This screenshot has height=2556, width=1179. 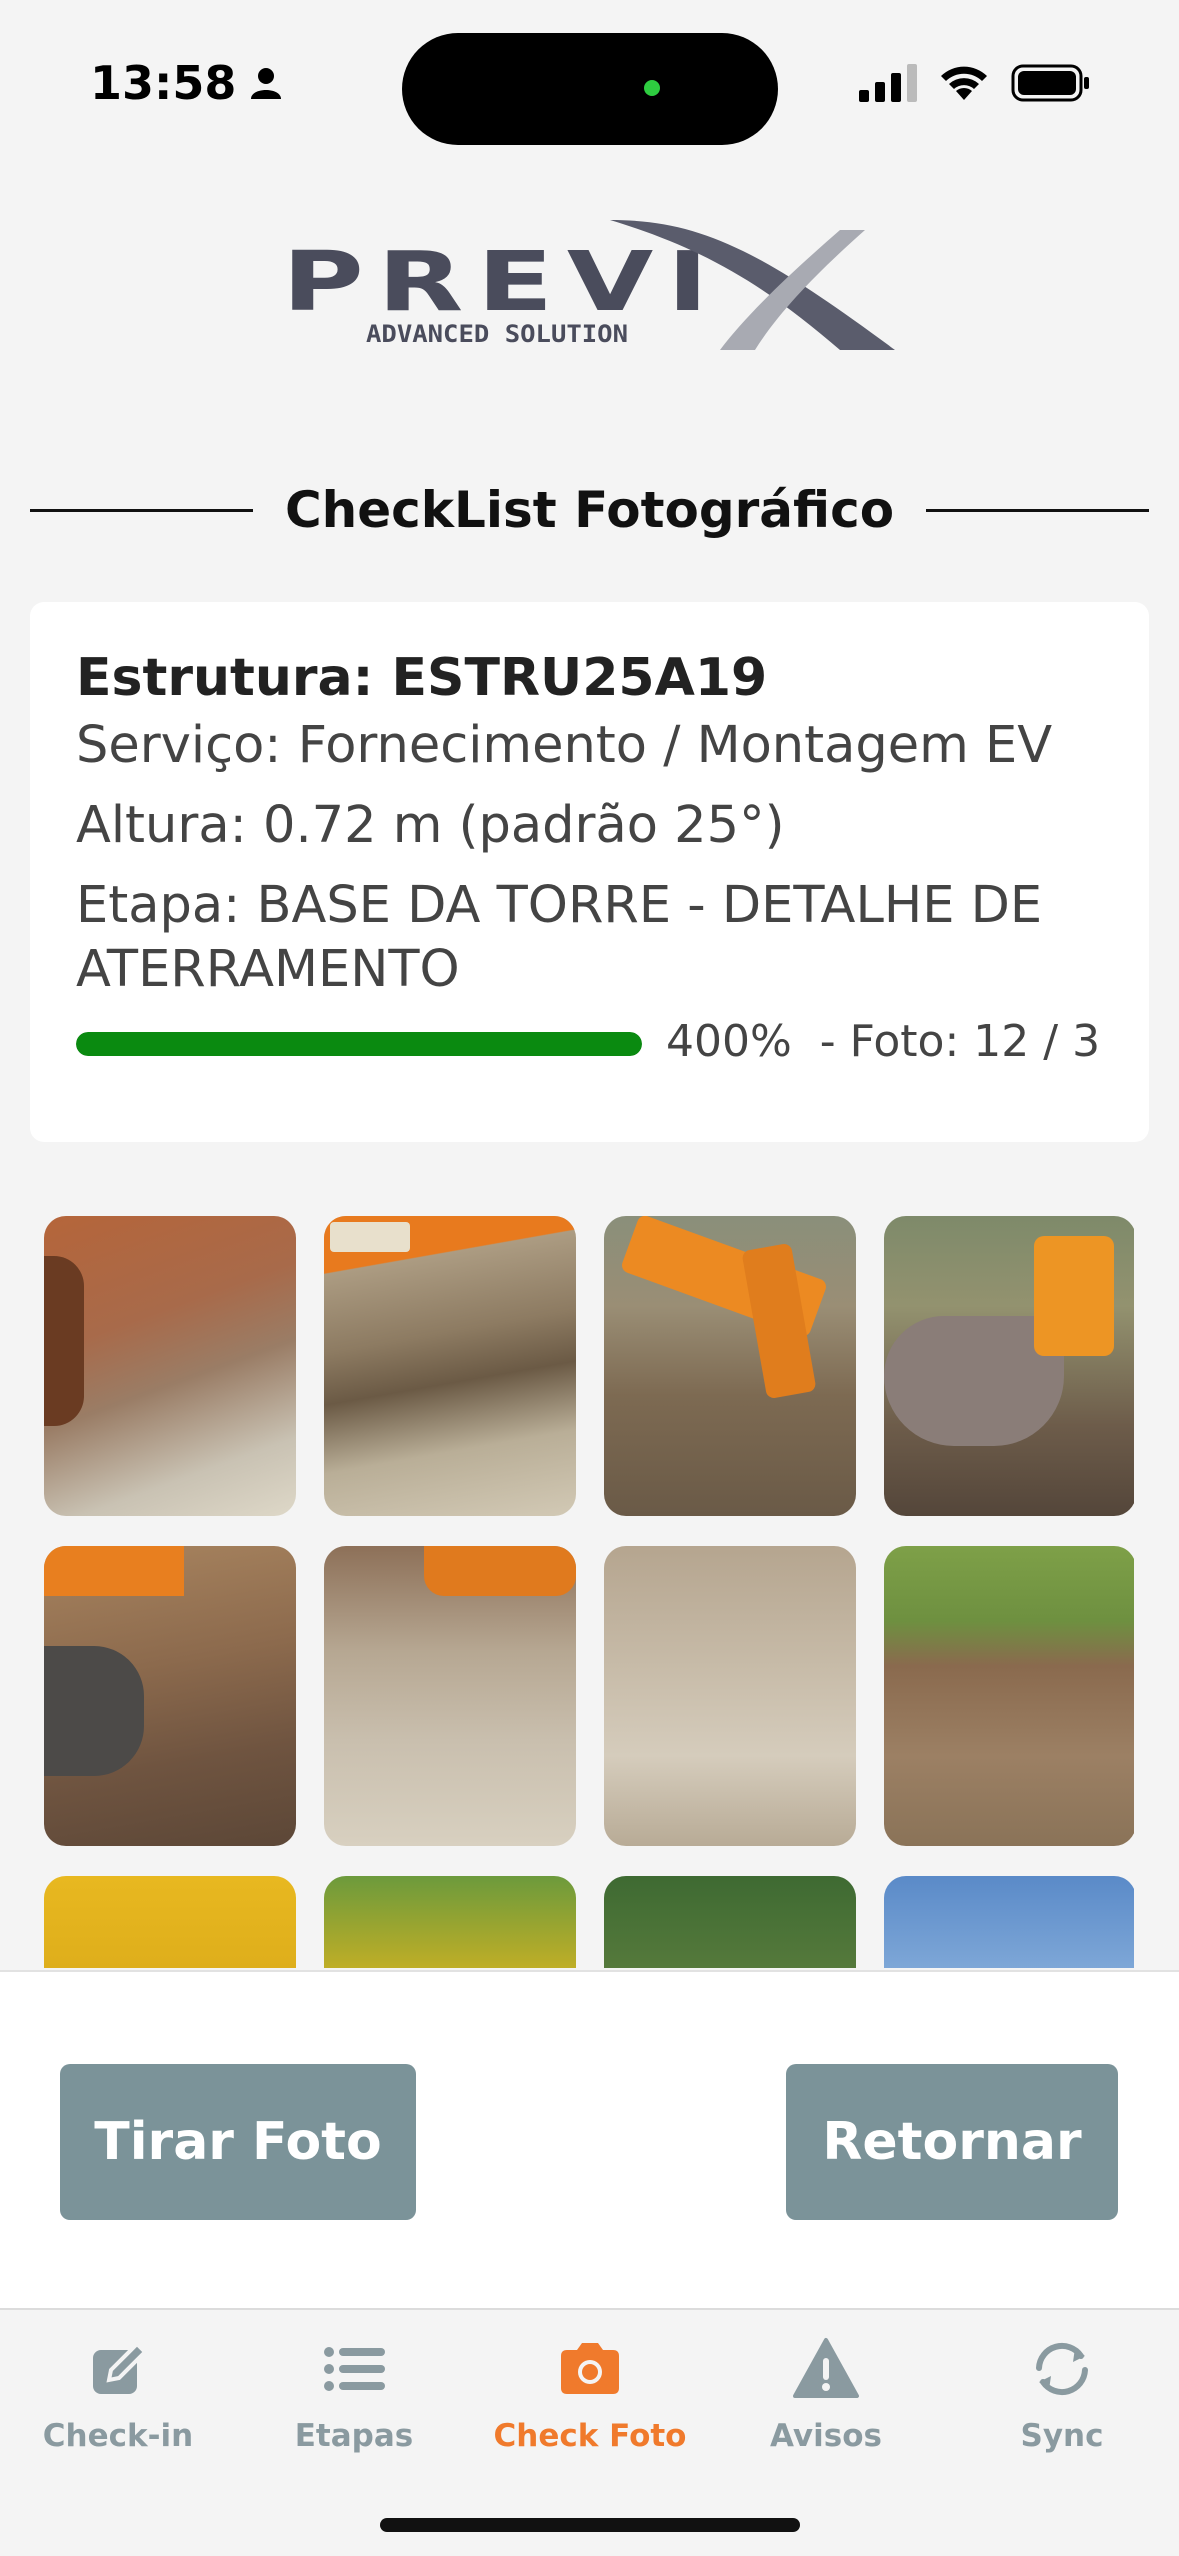 I want to click on action-panel: Tirar Foto Retornar, so click(x=589, y=2139).